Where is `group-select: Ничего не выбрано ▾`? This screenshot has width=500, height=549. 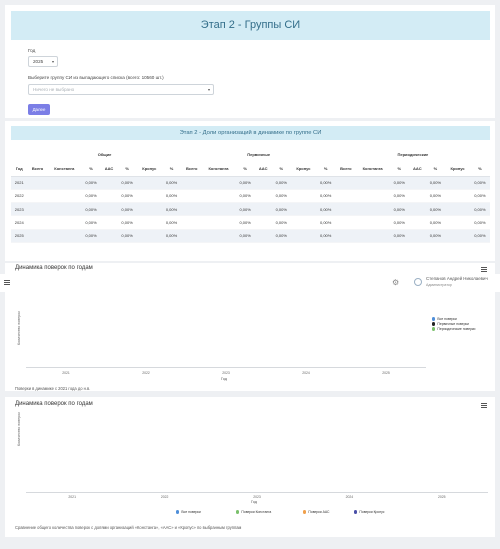 group-select: Ничего не выбрано ▾ is located at coordinates (121, 89).